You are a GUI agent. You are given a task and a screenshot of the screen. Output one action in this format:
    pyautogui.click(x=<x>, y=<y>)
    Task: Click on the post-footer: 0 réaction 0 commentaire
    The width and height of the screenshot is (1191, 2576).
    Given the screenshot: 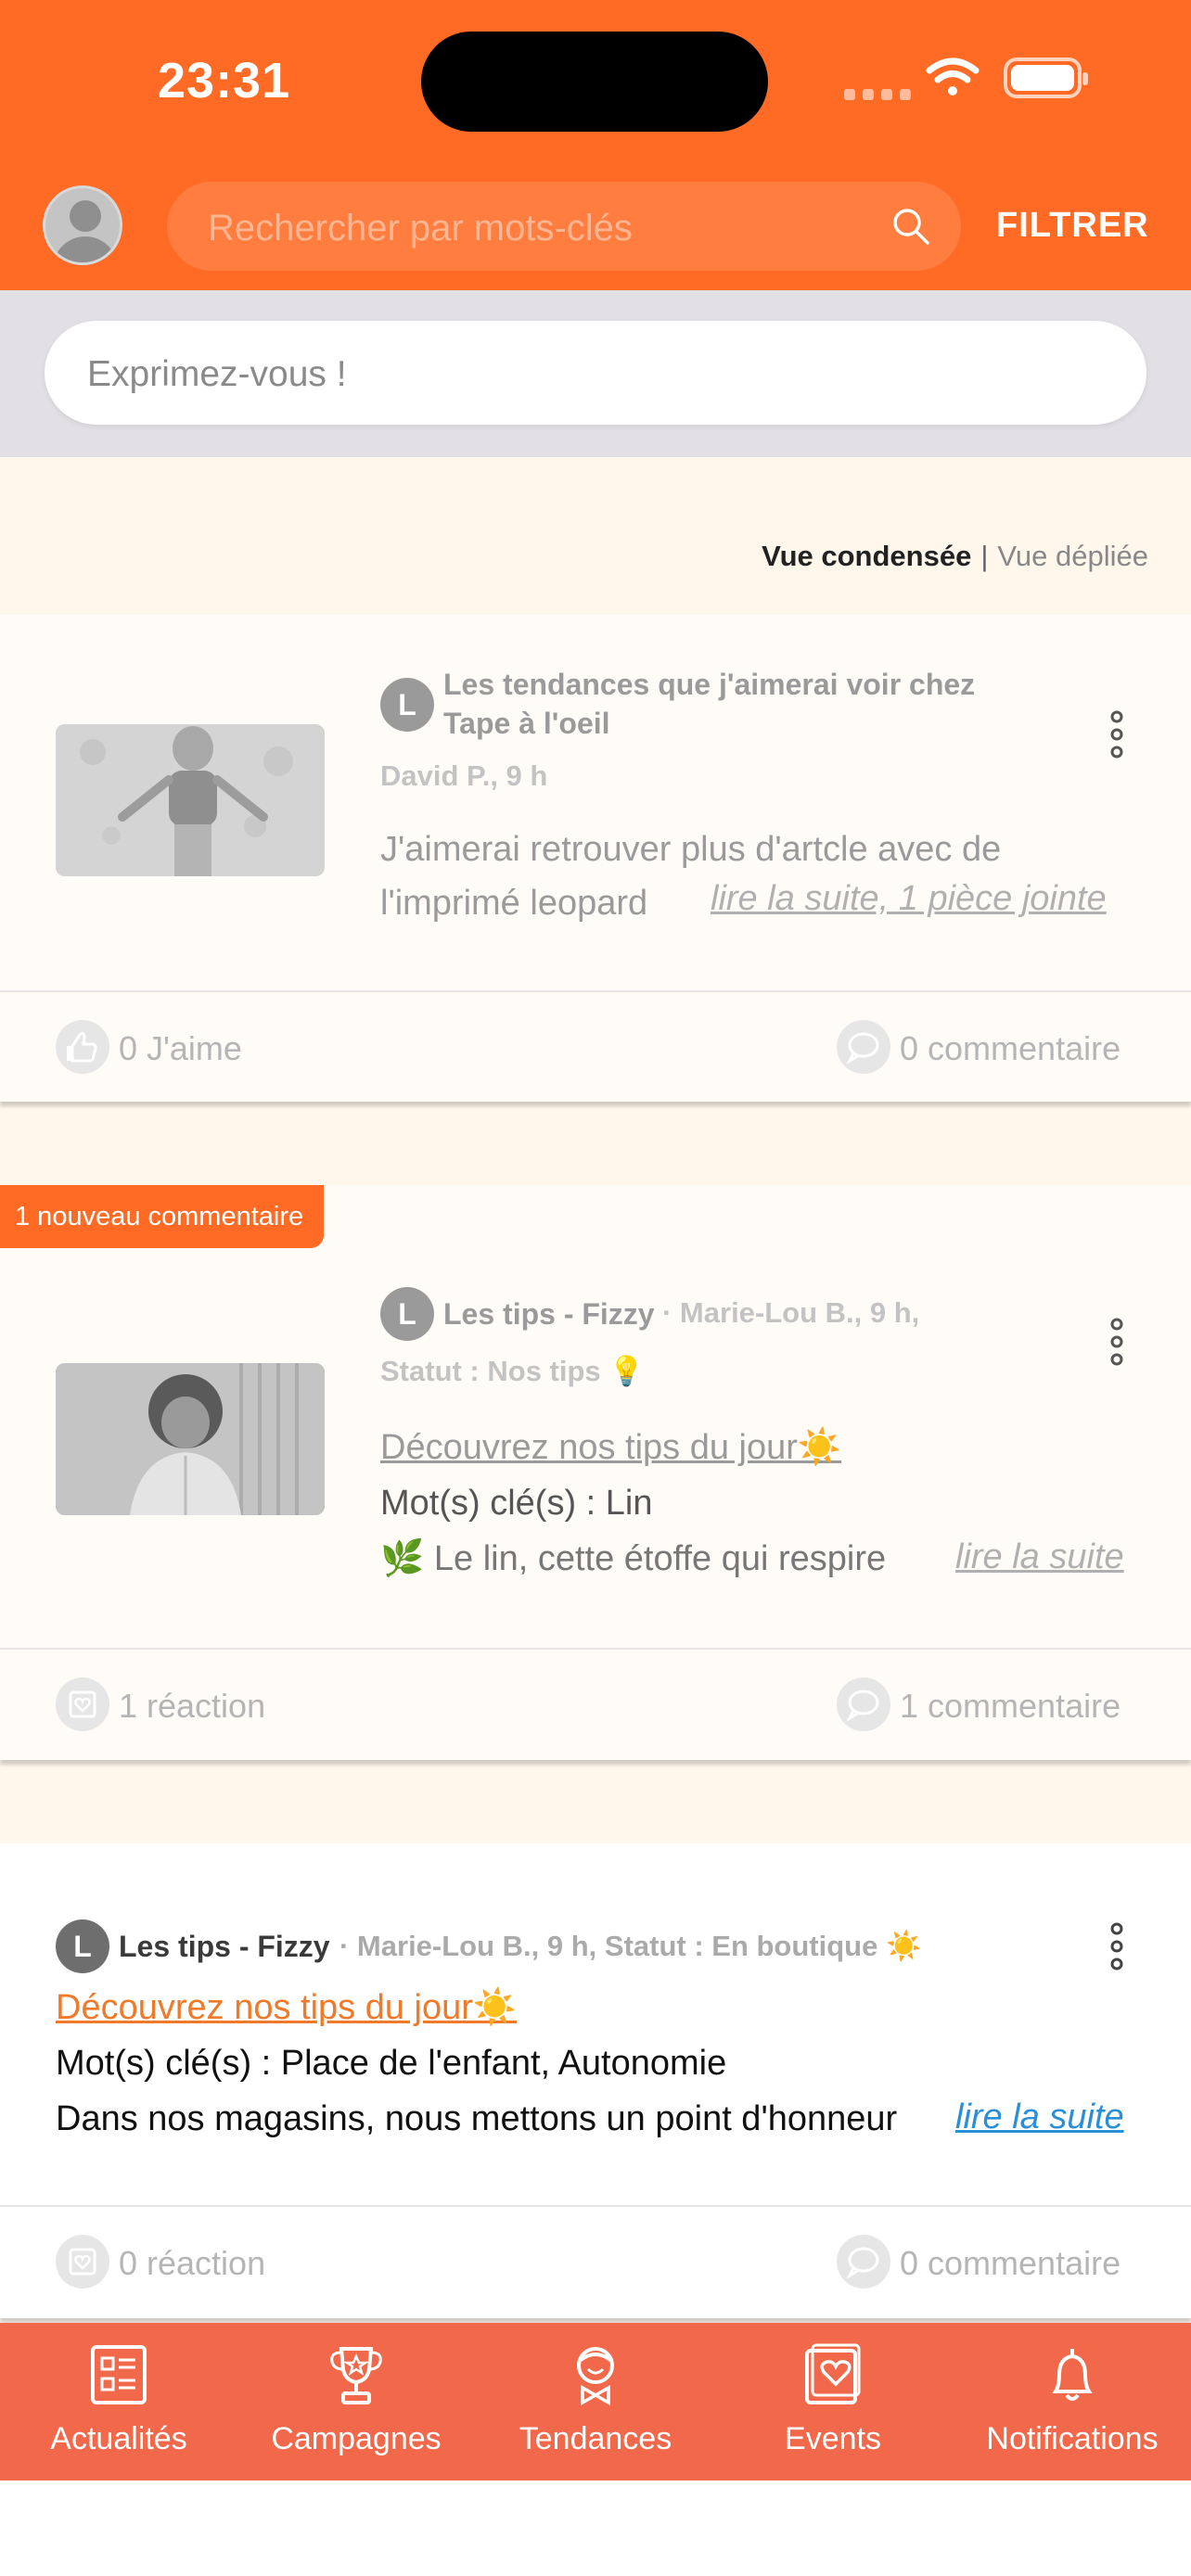 What is the action you would take?
    pyautogui.click(x=595, y=2261)
    